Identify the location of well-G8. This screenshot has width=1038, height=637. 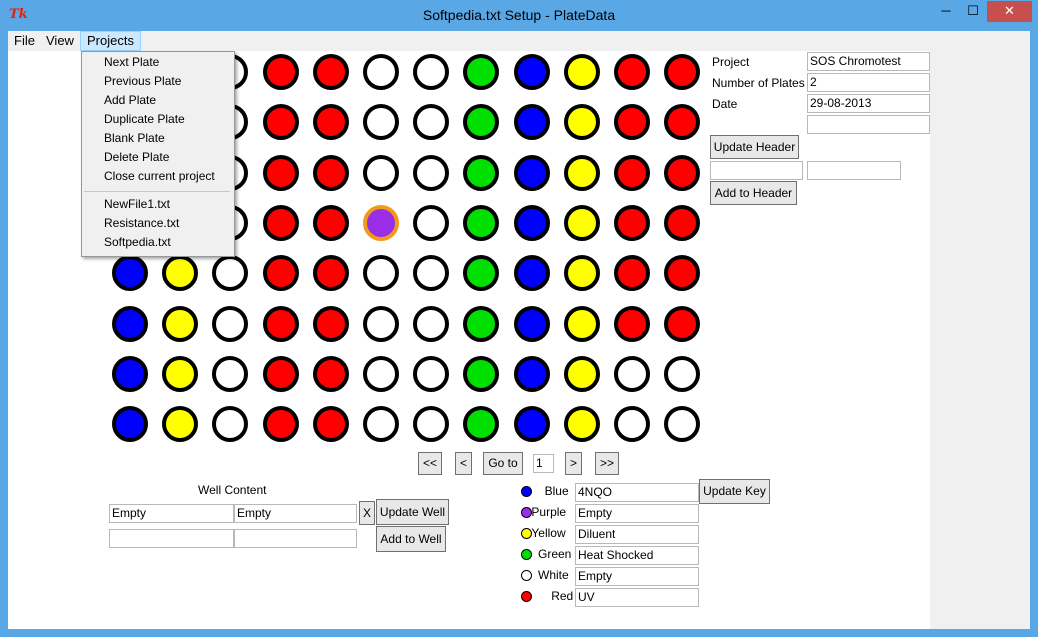
(481, 373).